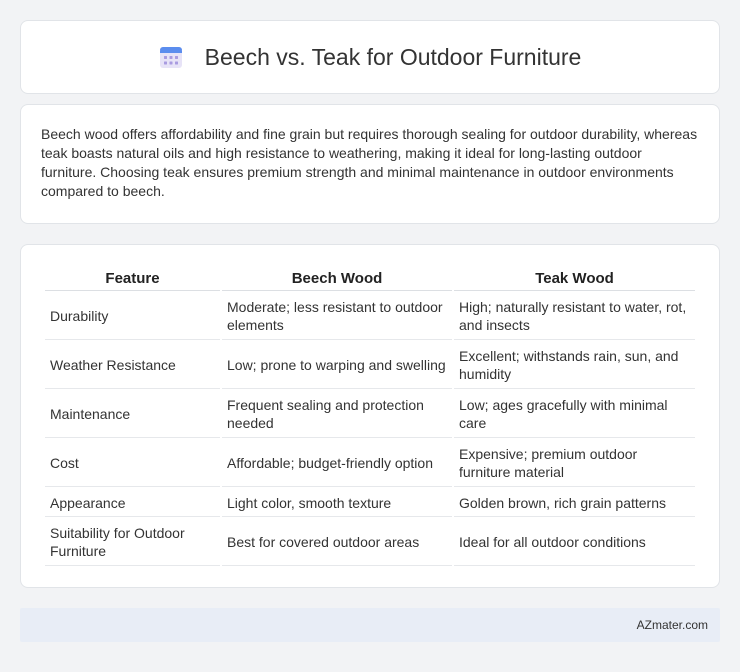 The image size is (740, 672). I want to click on page-title: Beech vs. Teak for Outdoor Furniture, so click(393, 56).